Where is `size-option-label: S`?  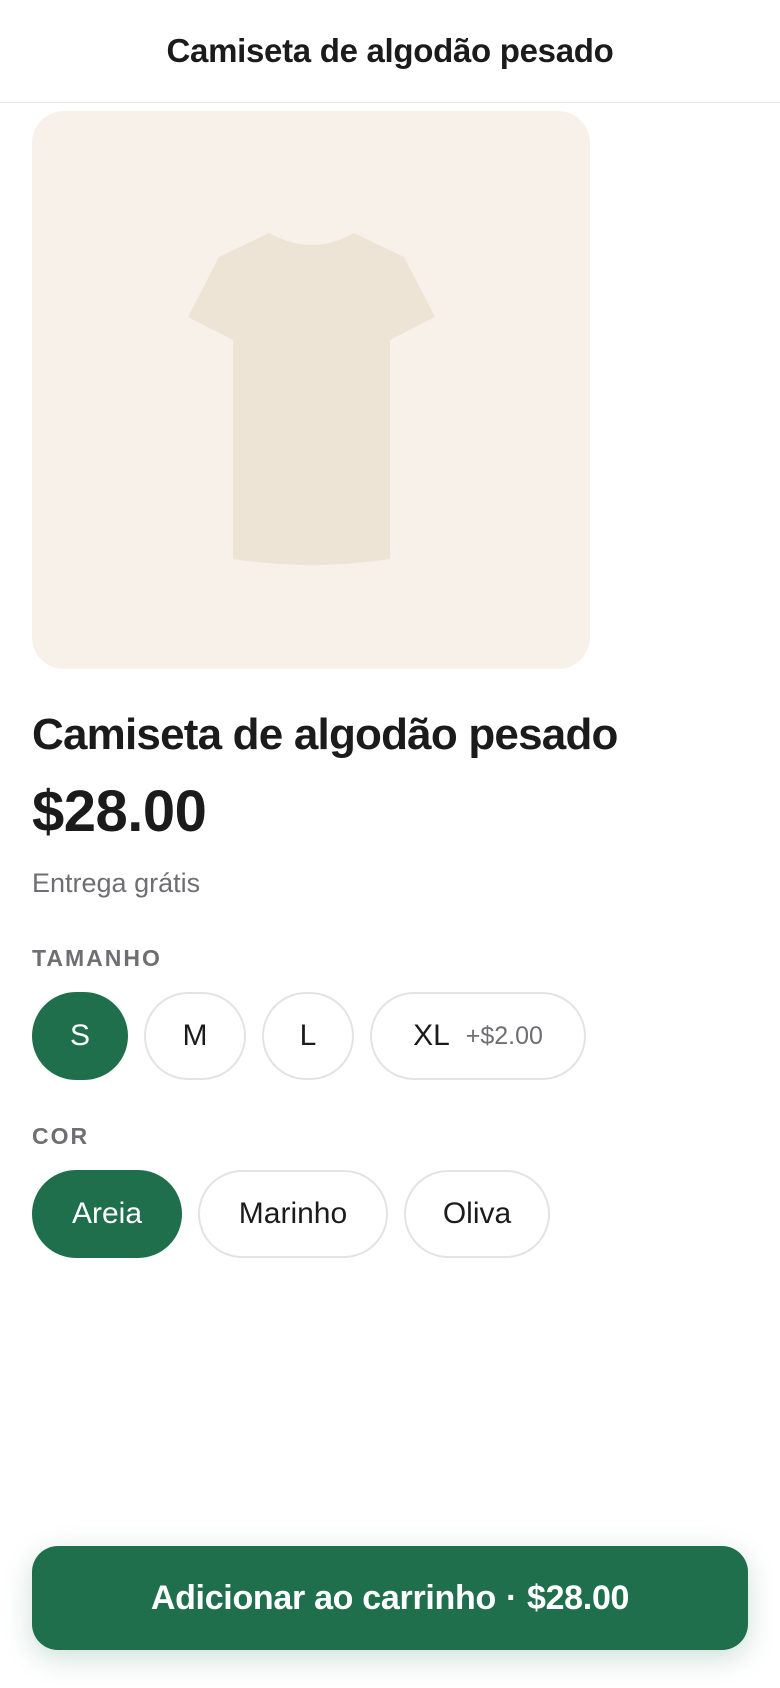
size-option-label: S is located at coordinates (79, 1035).